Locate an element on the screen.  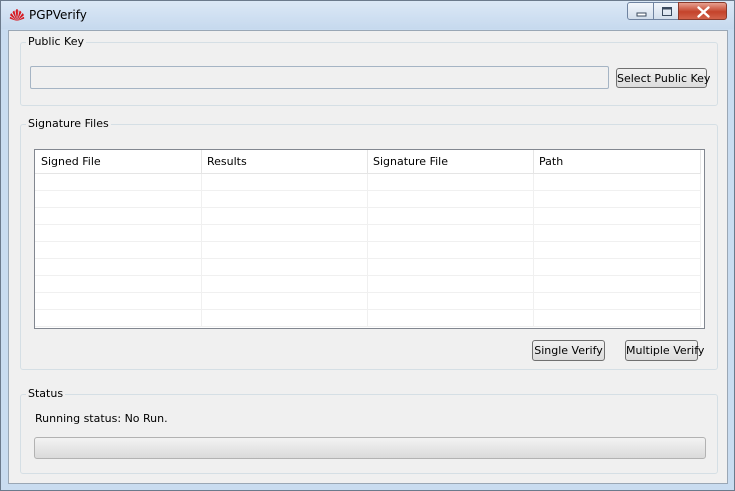
column-header-signed-file: Signed File is located at coordinates (118, 161).